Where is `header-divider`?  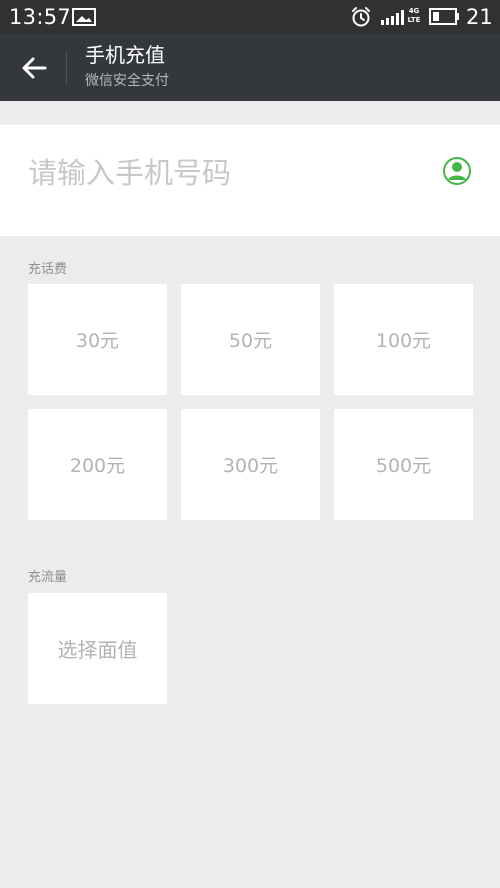 header-divider is located at coordinates (66, 68).